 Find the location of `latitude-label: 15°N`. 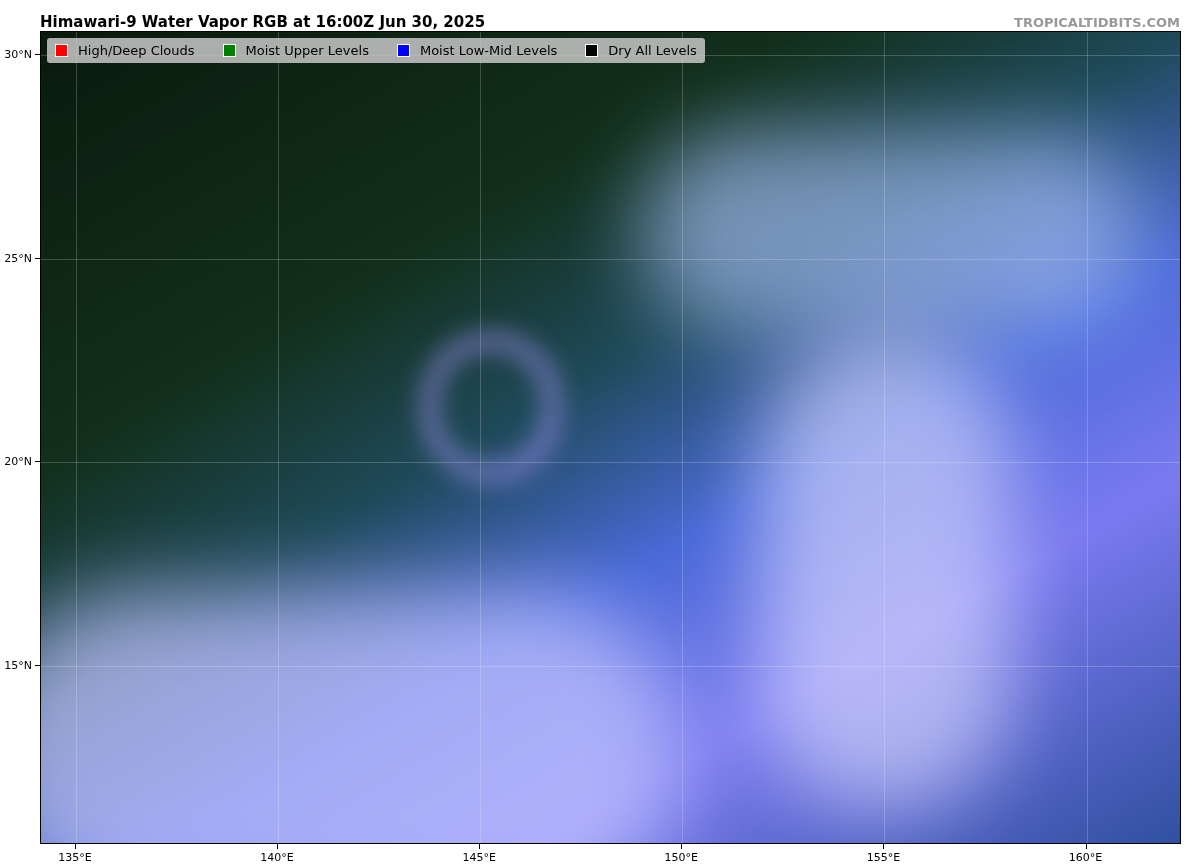

latitude-label: 15°N is located at coordinates (18, 666).